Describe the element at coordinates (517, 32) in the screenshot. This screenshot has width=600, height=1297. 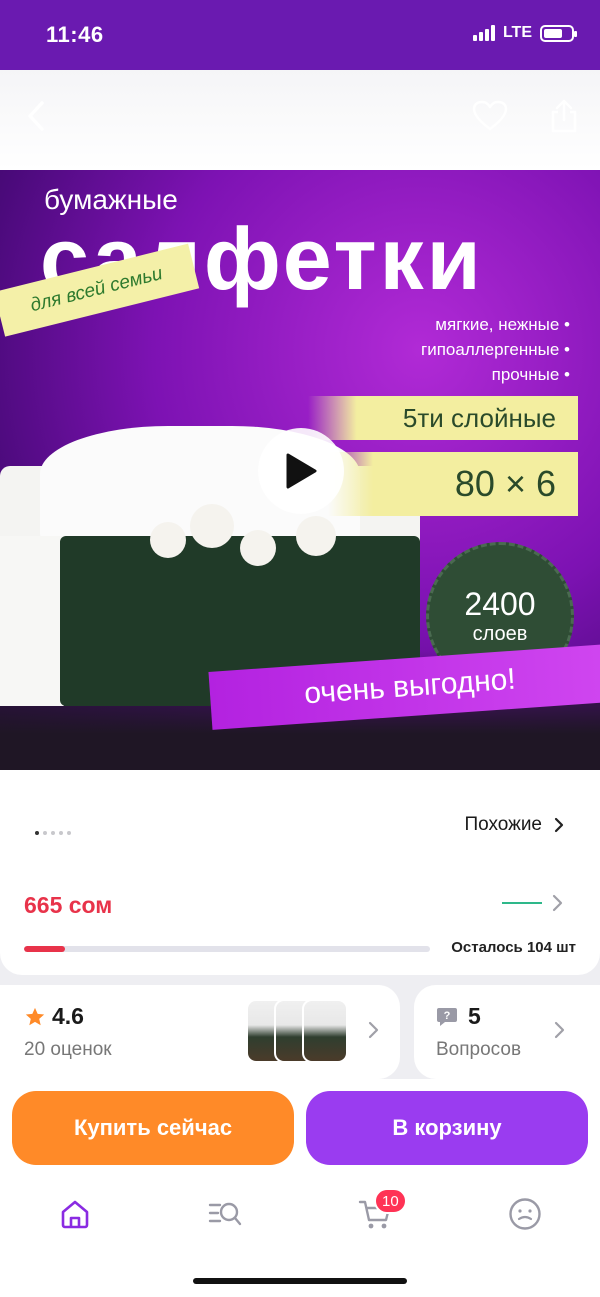
I see `network-label: LTE` at that location.